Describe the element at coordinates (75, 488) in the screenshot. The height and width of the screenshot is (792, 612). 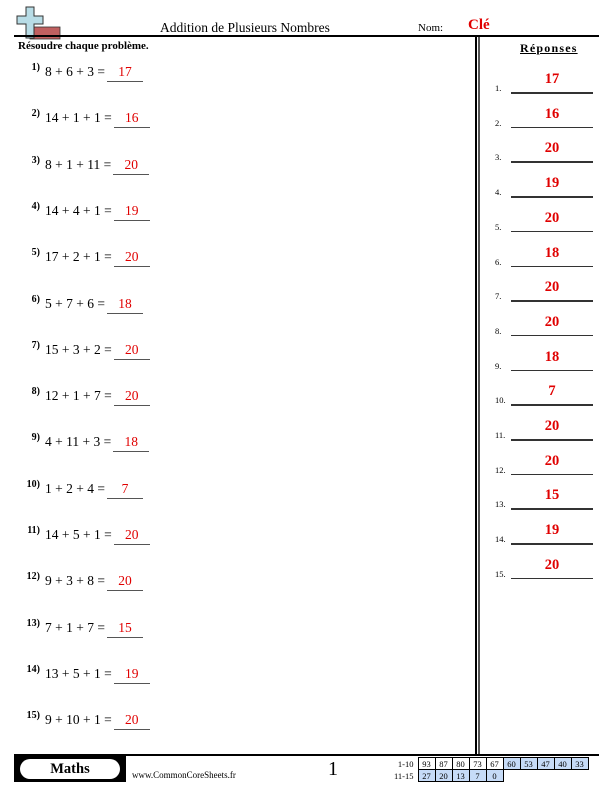
I see `expression-text: 1 + 2 + 4 =` at that location.